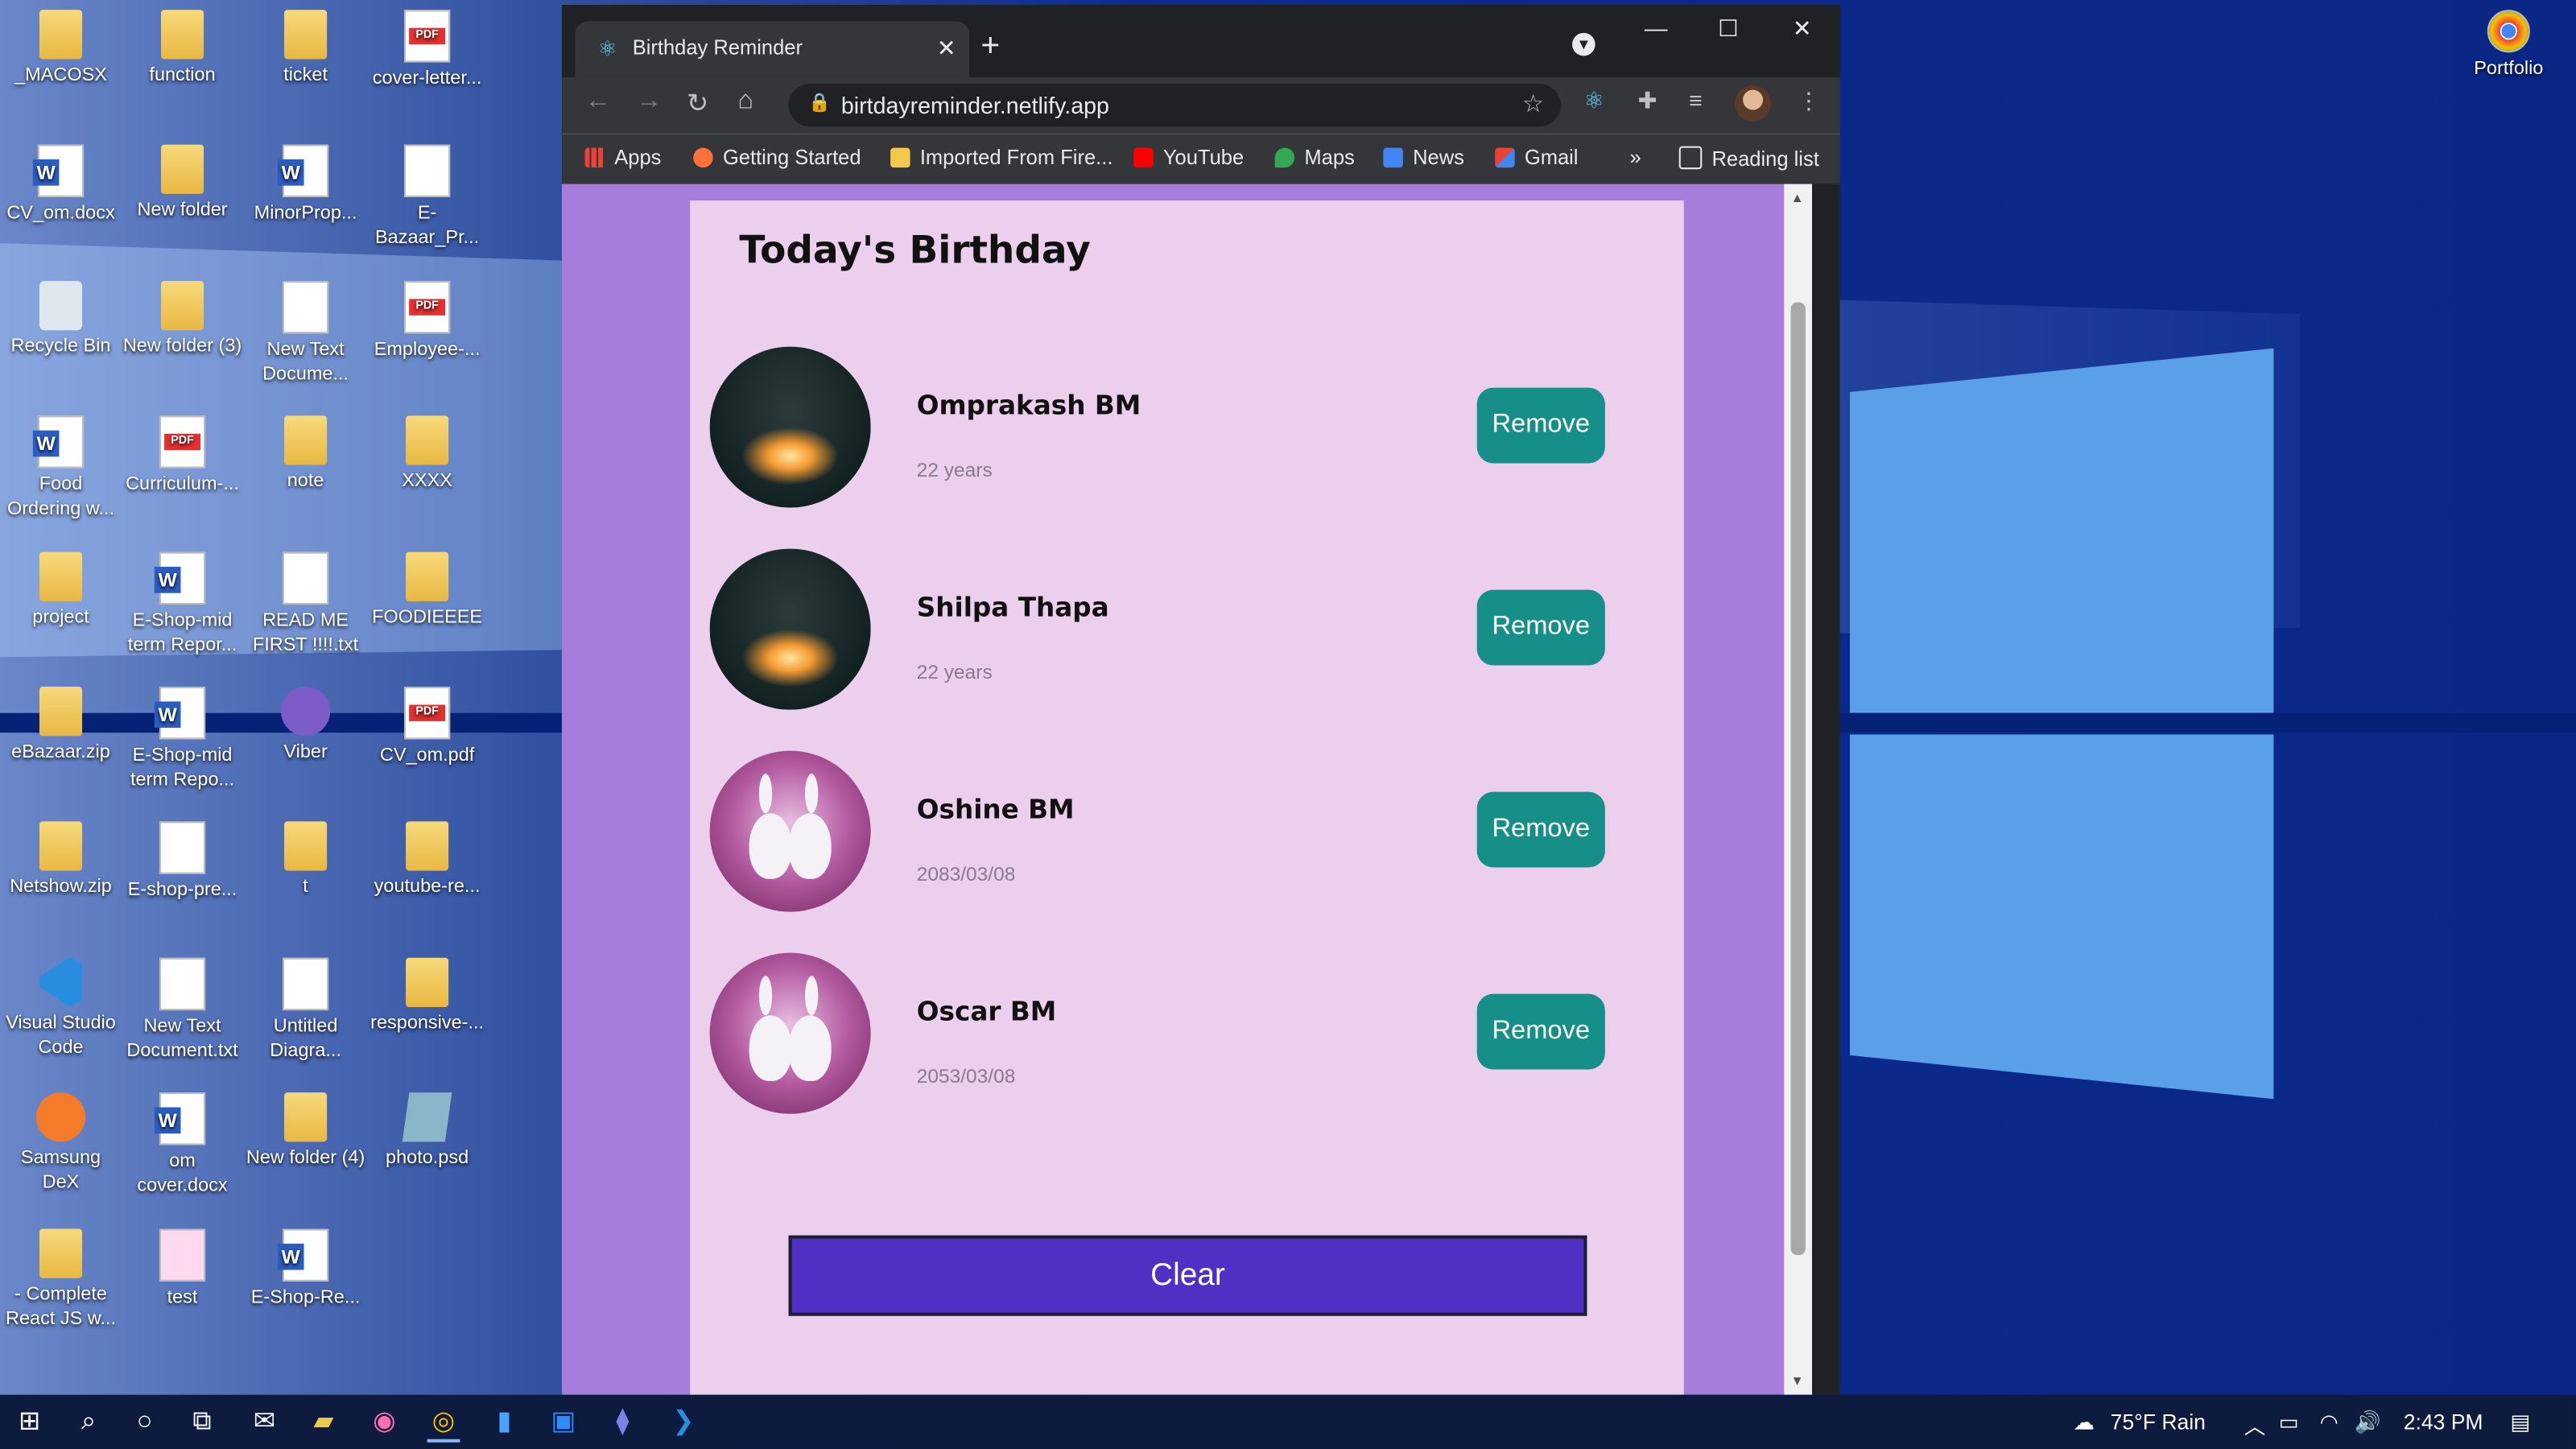  I want to click on scrollbar-thumb, so click(1798, 779).